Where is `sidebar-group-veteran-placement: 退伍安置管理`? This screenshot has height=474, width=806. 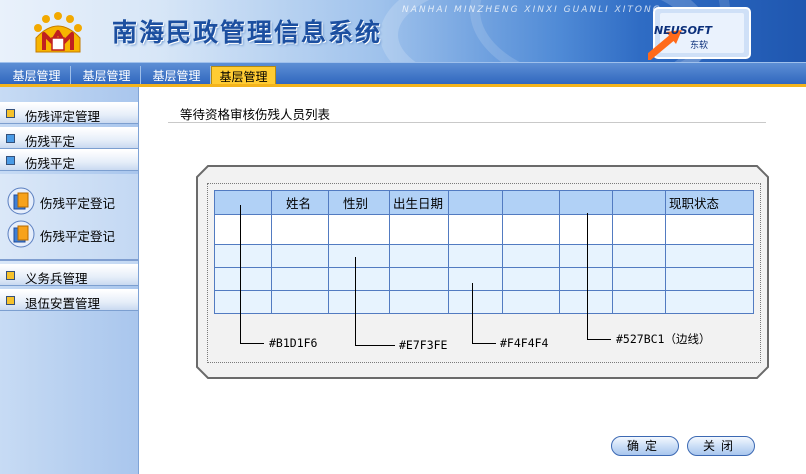 sidebar-group-veteran-placement: 退伍安置管理 is located at coordinates (69, 300).